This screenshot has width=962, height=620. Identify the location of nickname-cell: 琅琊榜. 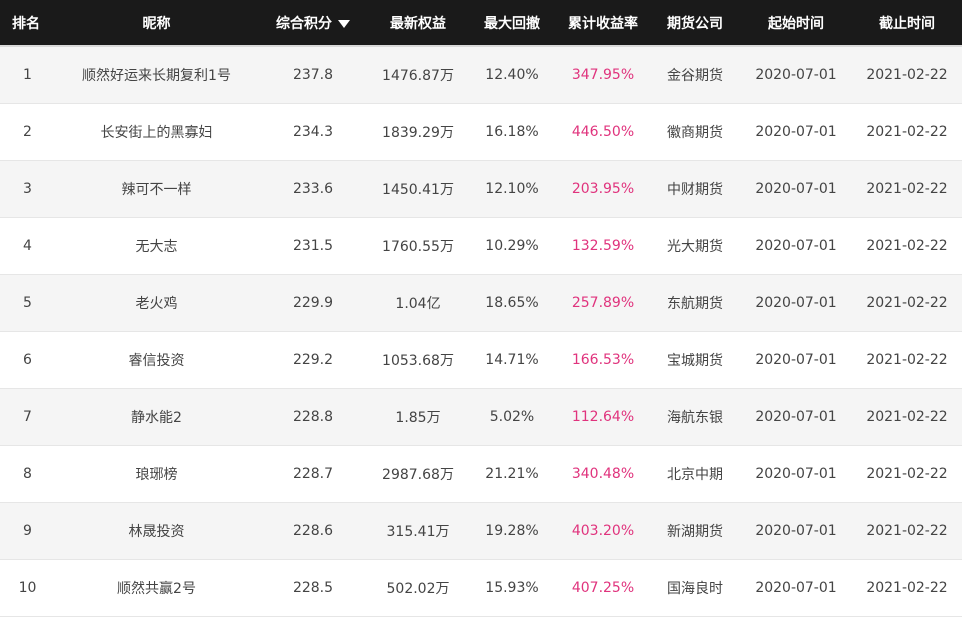
(156, 474).